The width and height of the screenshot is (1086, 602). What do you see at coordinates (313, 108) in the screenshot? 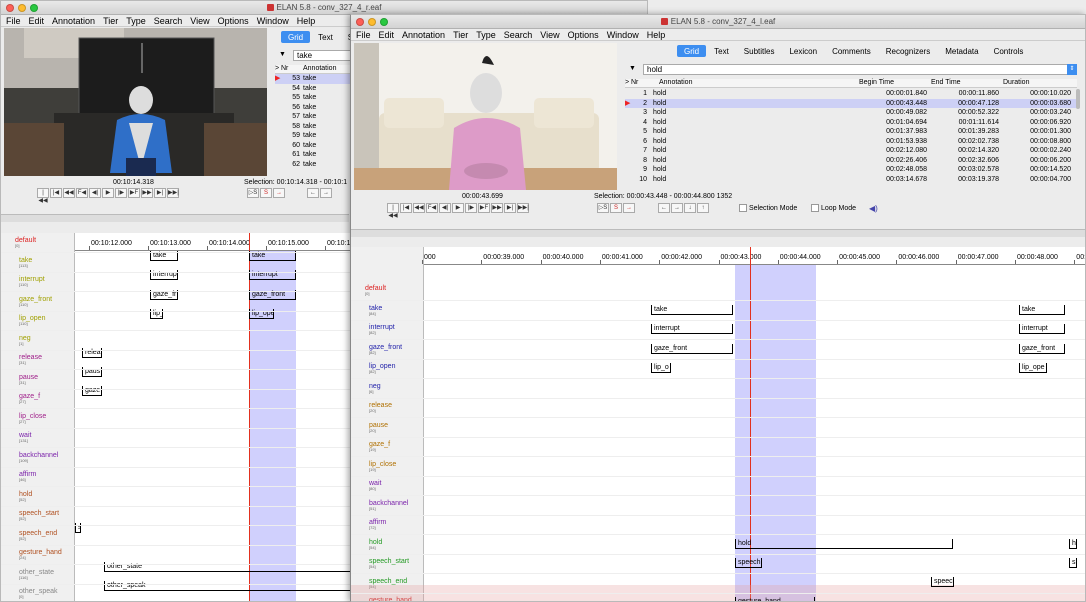
I see `grid-row: 56 take` at bounding box center [313, 108].